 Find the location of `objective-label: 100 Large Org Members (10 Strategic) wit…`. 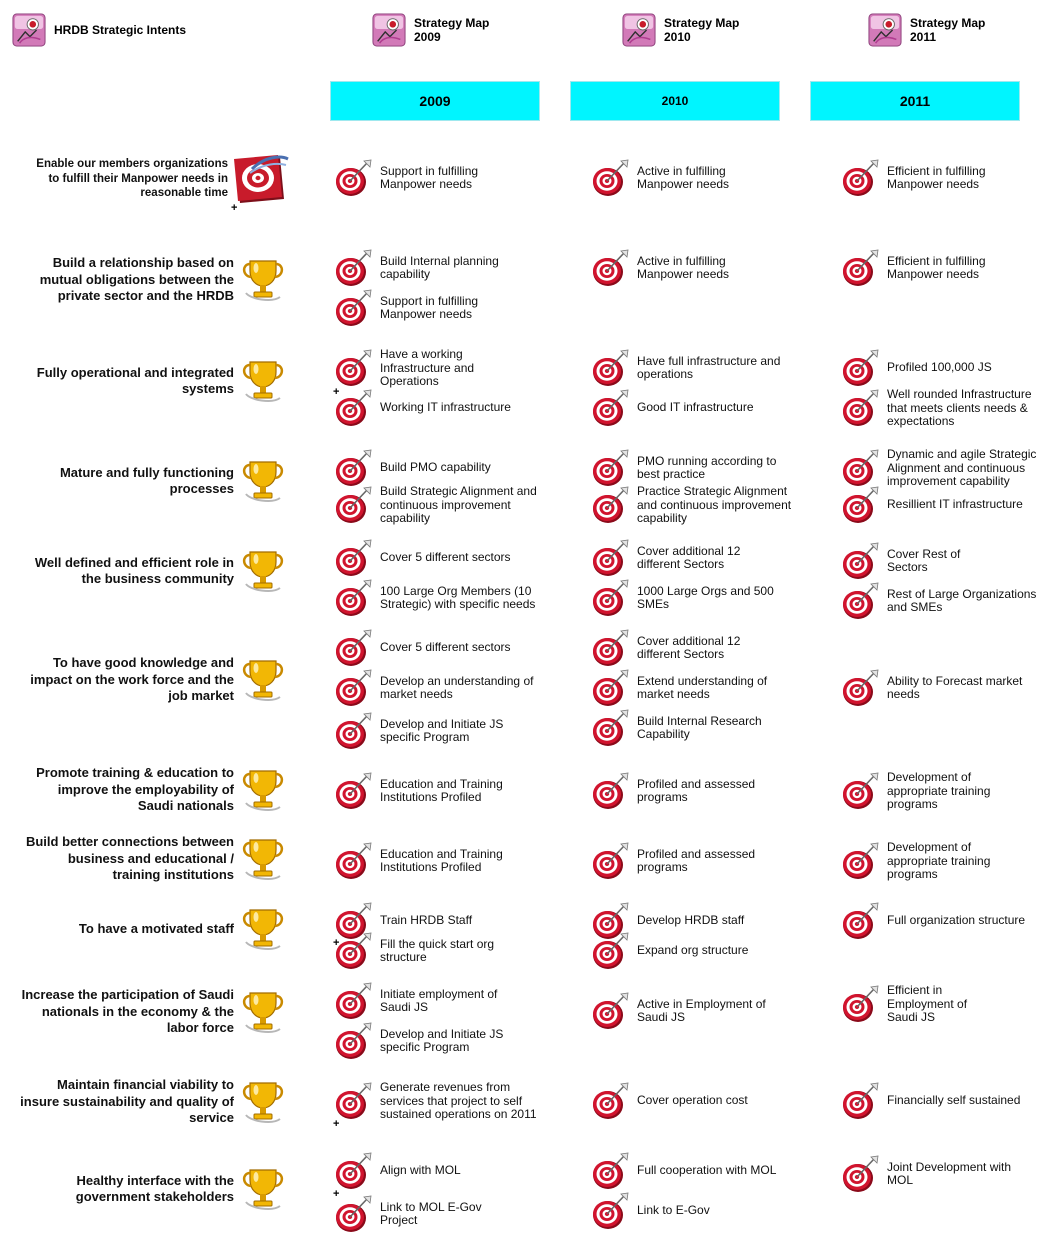

objective-label: 100 Large Org Members (10 Strategic) wit… is located at coordinates (458, 597).